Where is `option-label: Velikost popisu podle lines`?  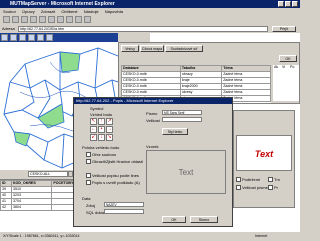 option-label: Velikost popisu podle lines is located at coordinates (115, 175).